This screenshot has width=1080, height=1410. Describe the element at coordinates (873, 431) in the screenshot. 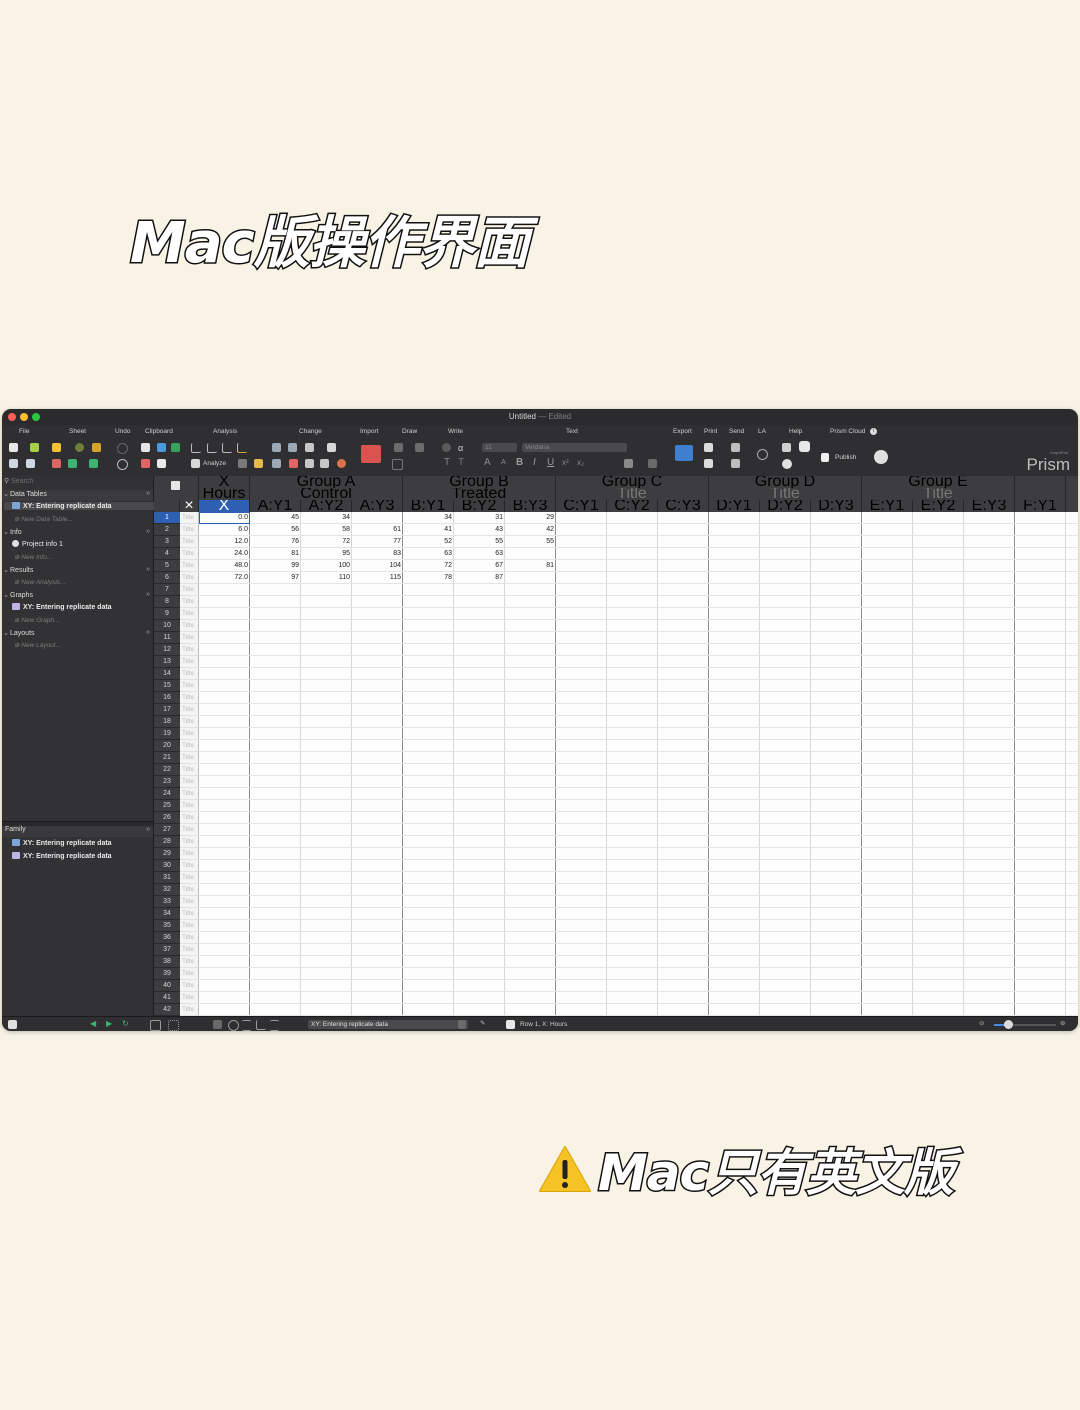

I see `info-icon: i` at that location.